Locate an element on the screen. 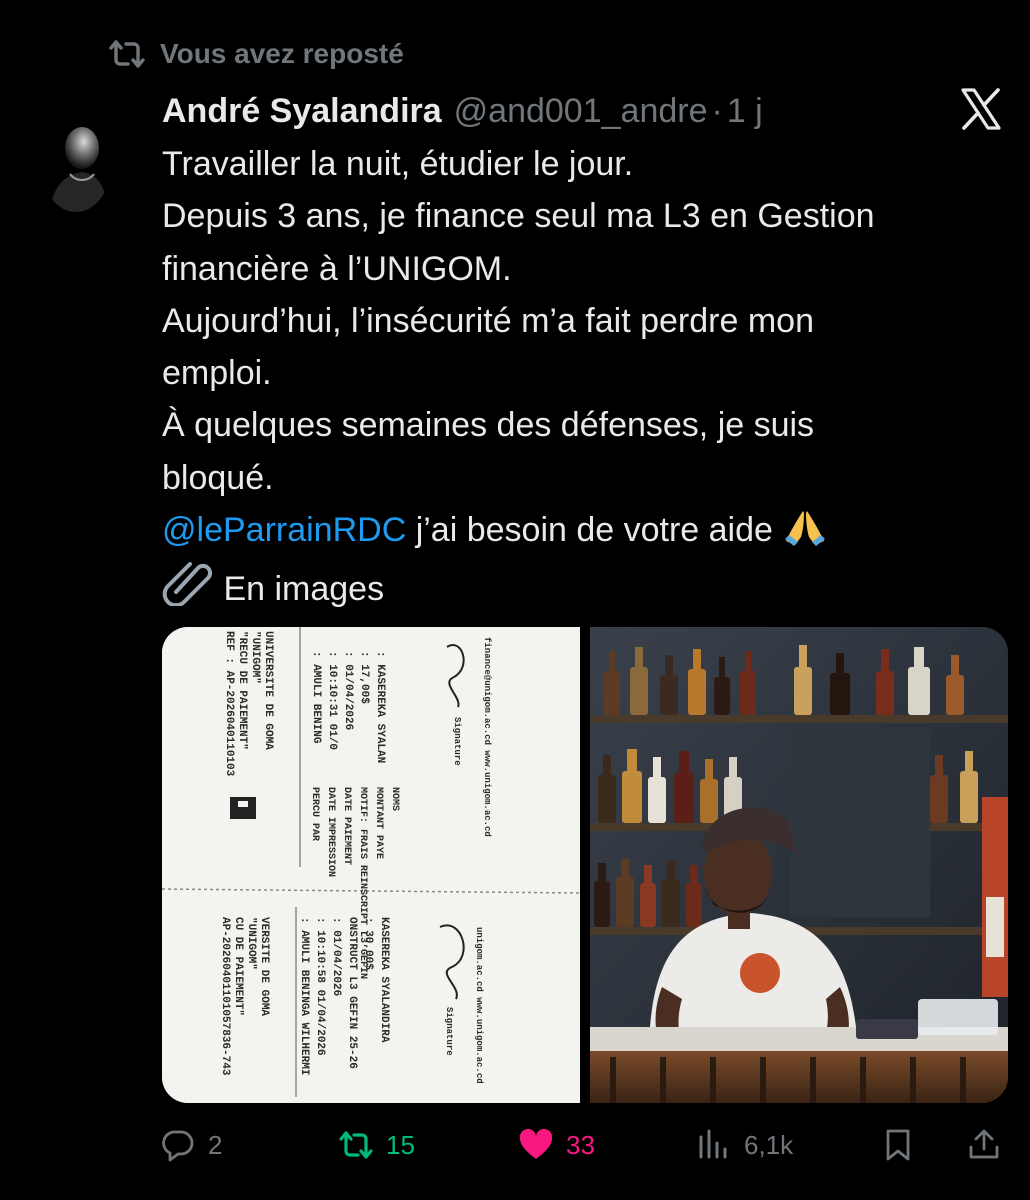 The width and height of the screenshot is (1030, 1200). attachment-label: En images is located at coordinates (304, 589).